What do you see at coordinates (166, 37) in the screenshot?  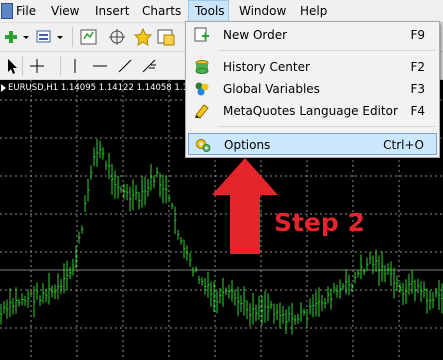 I see `terminal-icon` at bounding box center [166, 37].